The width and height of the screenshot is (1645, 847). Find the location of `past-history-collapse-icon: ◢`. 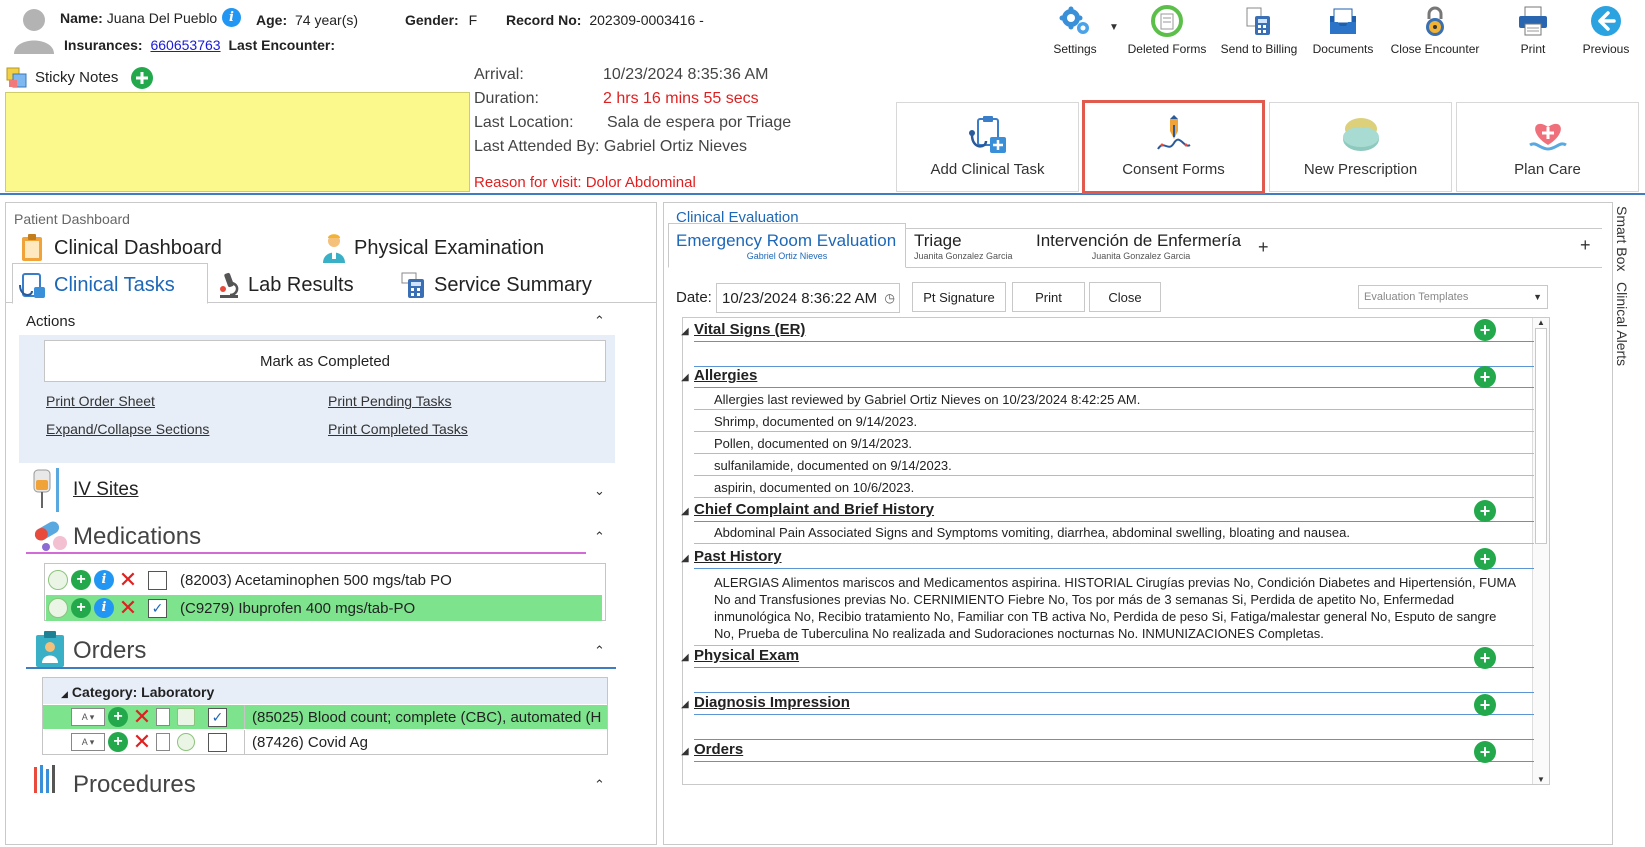

past-history-collapse-icon: ◢ is located at coordinates (685, 558).